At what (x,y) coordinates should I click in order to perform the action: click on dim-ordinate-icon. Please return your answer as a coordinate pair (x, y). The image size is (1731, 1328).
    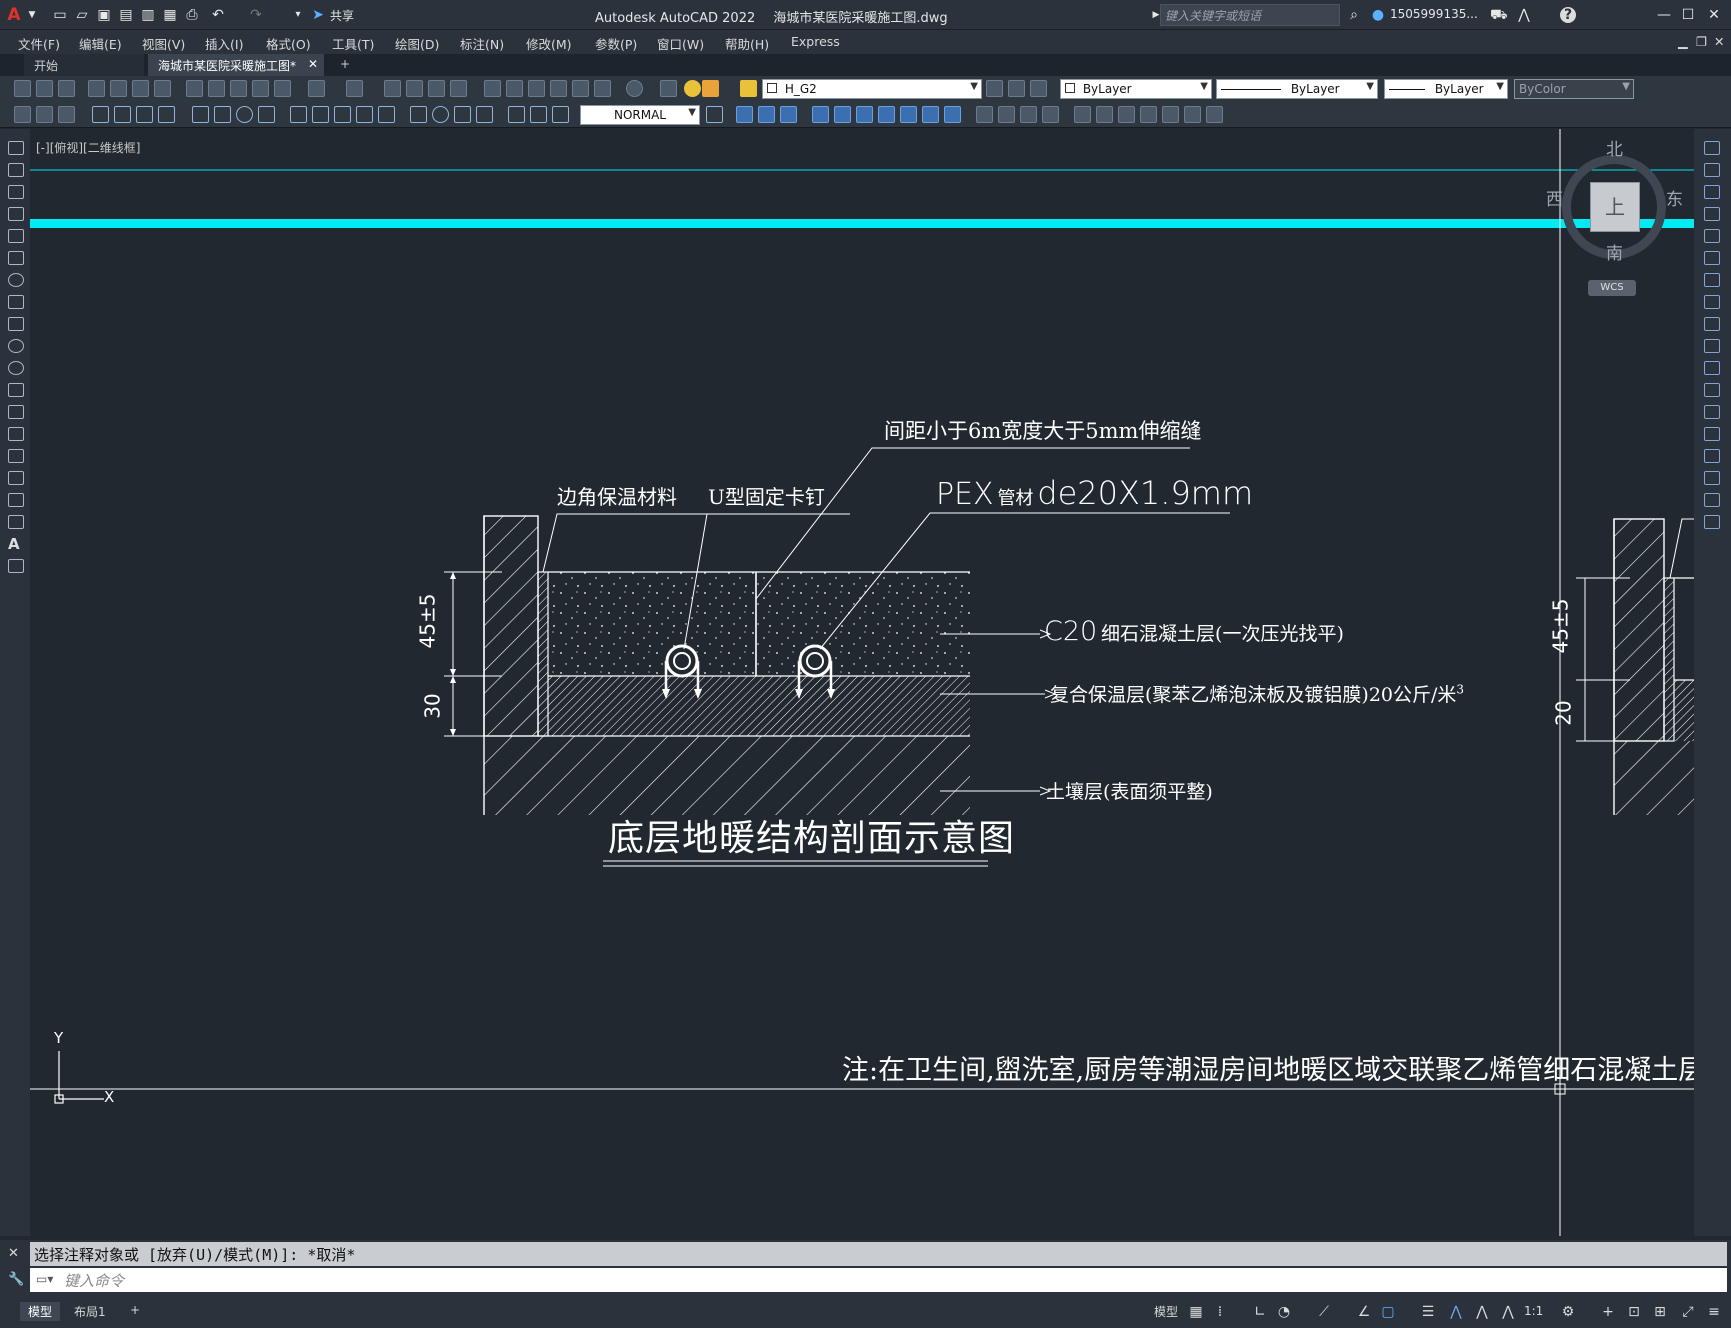
    Looking at the image, I should click on (166, 114).